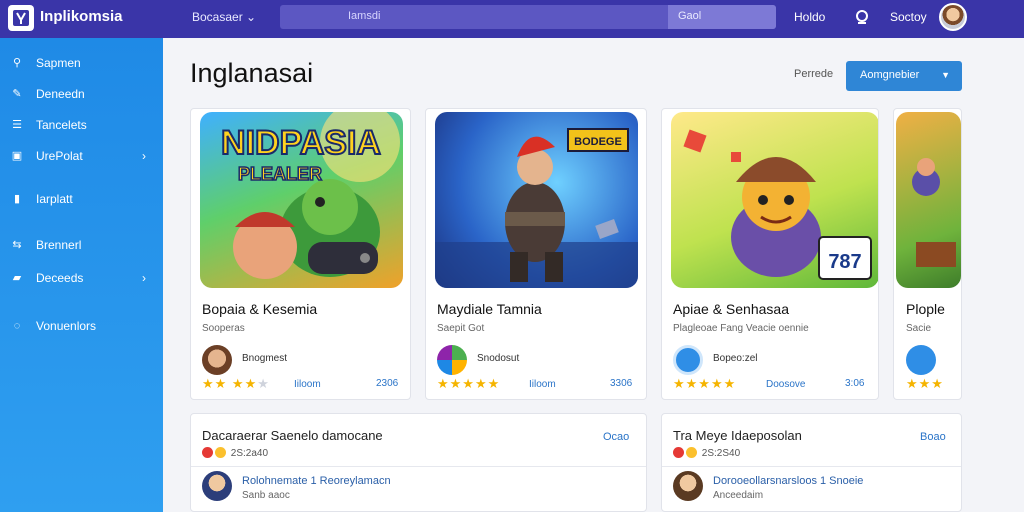  Describe the element at coordinates (364, 16) in the screenshot. I see `search-input: Iamsdi` at that location.